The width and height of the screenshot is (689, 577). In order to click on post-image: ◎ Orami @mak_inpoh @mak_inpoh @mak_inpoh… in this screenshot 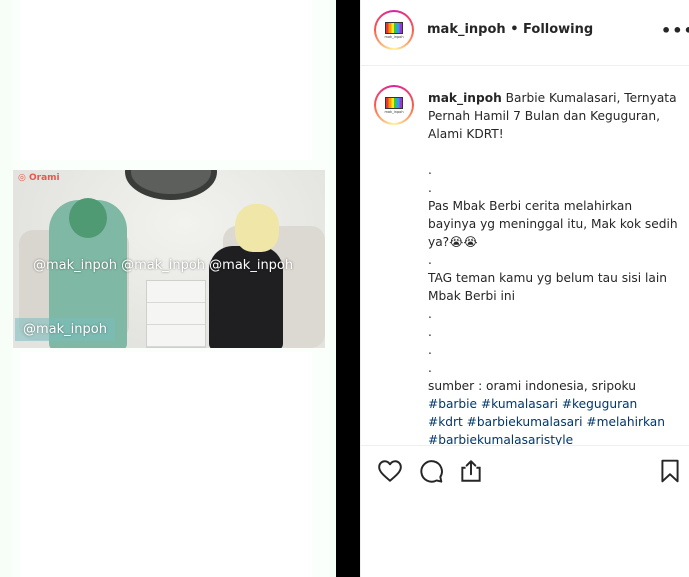, I will do `click(169, 259)`.